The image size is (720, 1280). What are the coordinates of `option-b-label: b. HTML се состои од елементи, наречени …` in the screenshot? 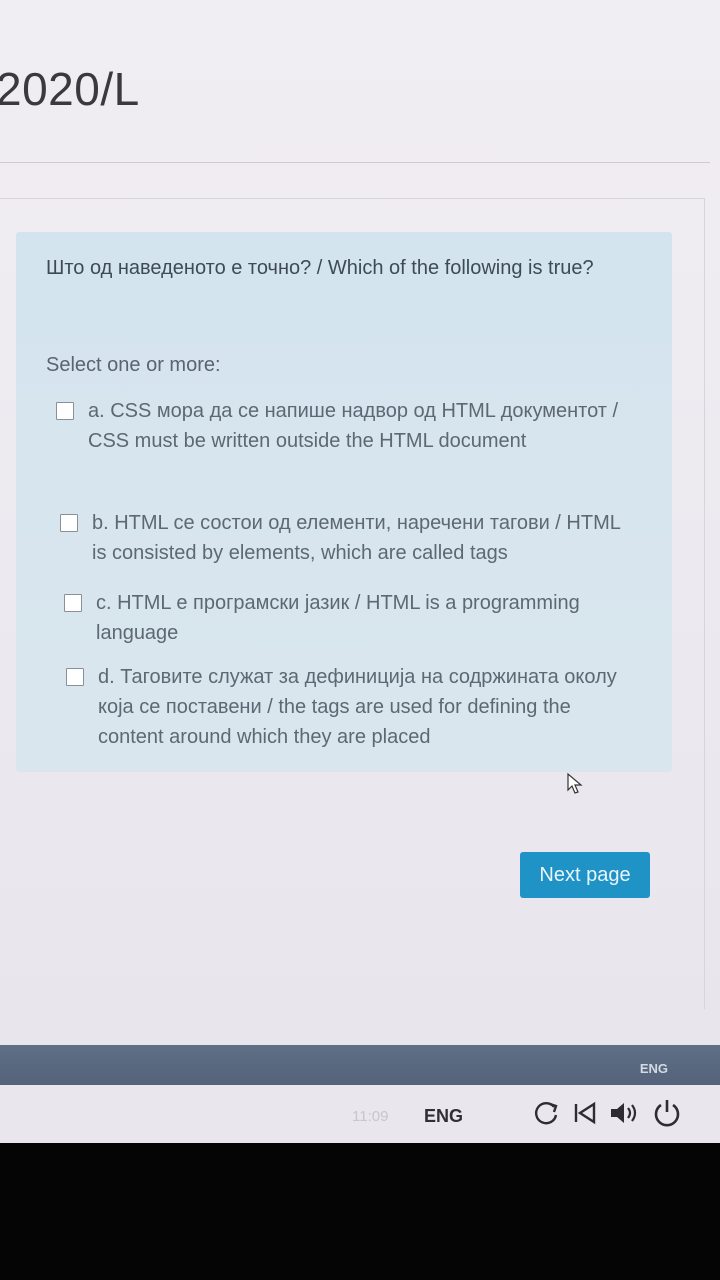 It's located at (356, 538).